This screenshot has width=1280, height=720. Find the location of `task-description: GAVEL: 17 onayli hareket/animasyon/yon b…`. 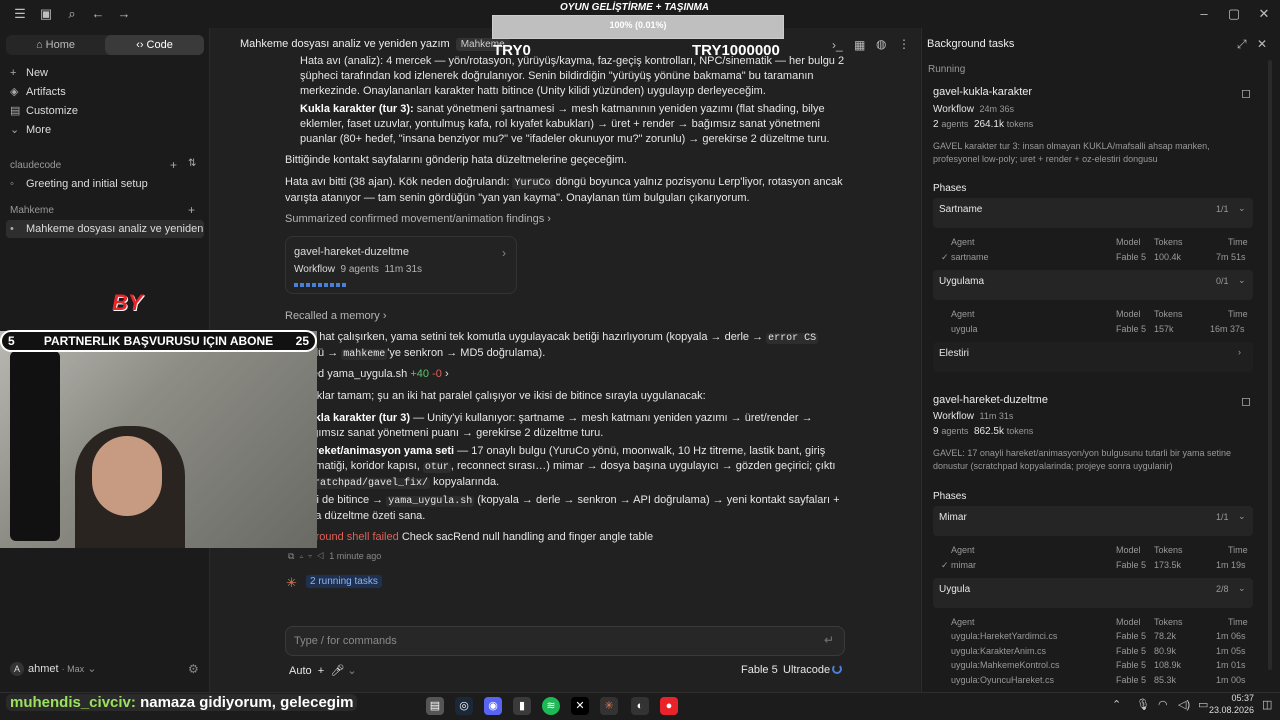

task-description: GAVEL: 17 onayli hareket/animasyon/yon b… is located at coordinates (1082, 459).